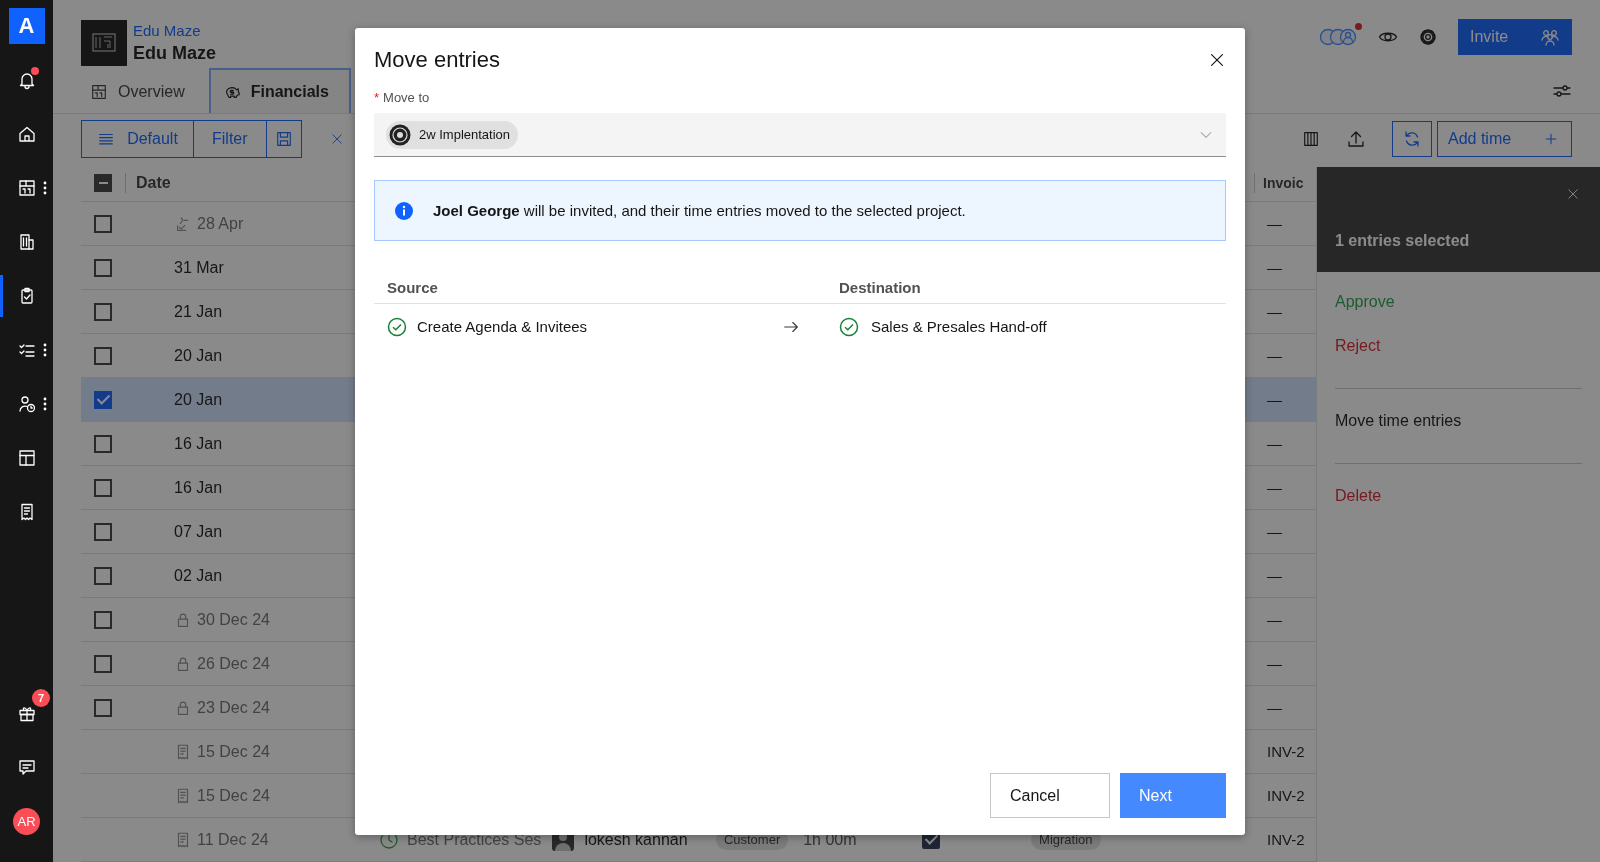 The height and width of the screenshot is (862, 1600). I want to click on date-cell: 07 Jan, so click(198, 531).